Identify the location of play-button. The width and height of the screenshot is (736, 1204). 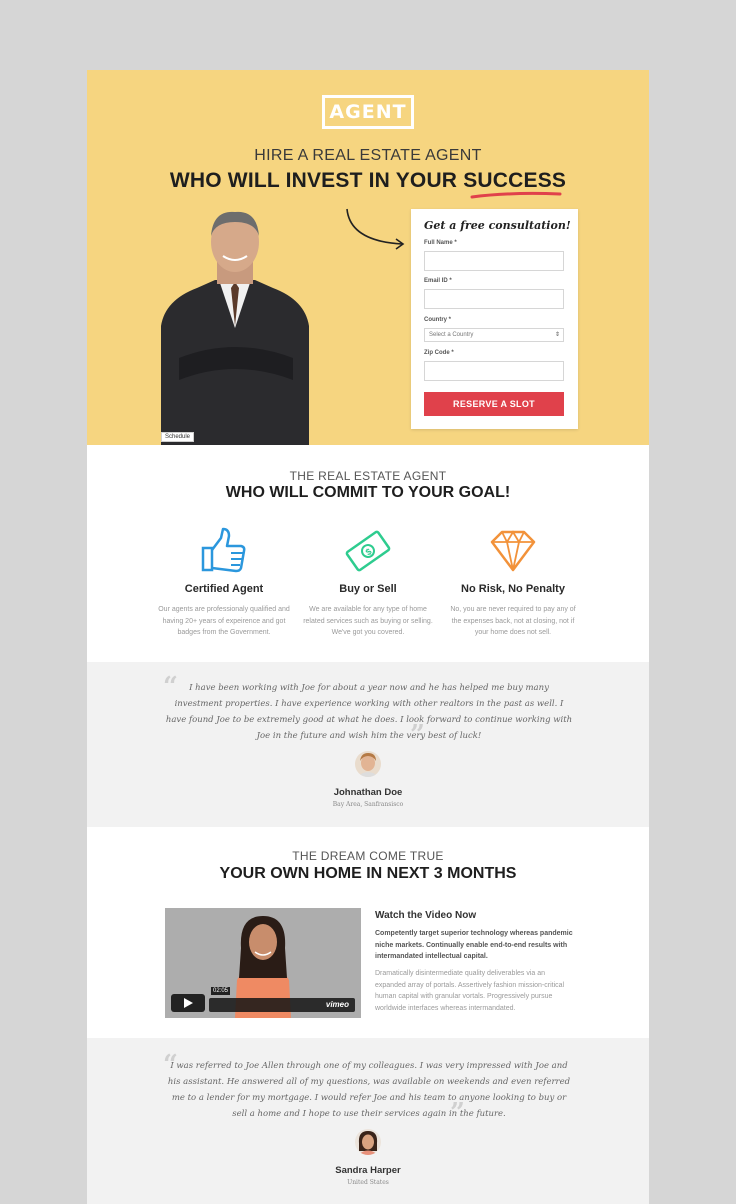
(188, 1003).